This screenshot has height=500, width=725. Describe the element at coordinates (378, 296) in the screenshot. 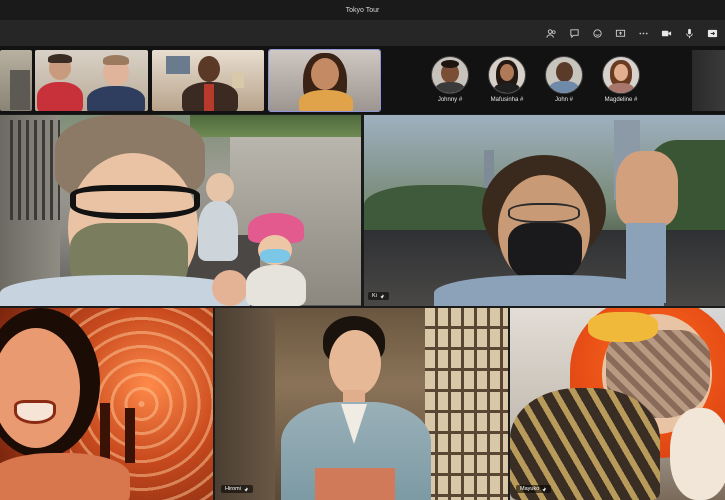

I see `name-tag: Ki` at that location.